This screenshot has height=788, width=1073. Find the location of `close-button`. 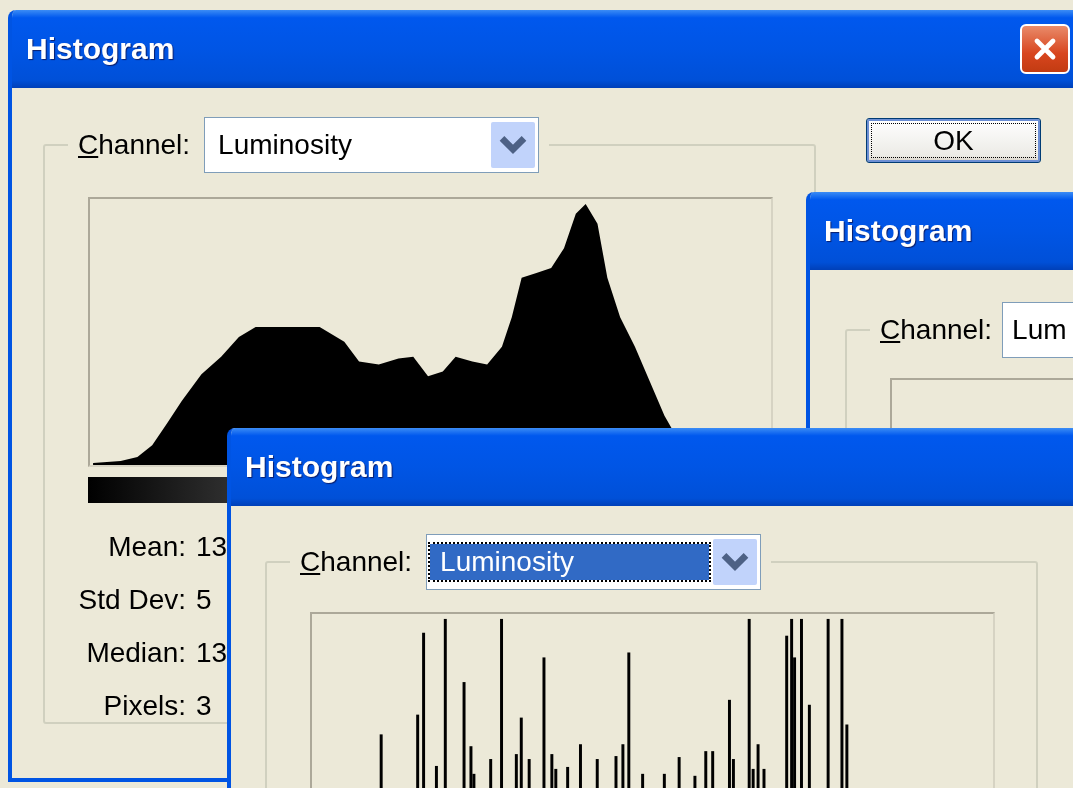

close-button is located at coordinates (1045, 49).